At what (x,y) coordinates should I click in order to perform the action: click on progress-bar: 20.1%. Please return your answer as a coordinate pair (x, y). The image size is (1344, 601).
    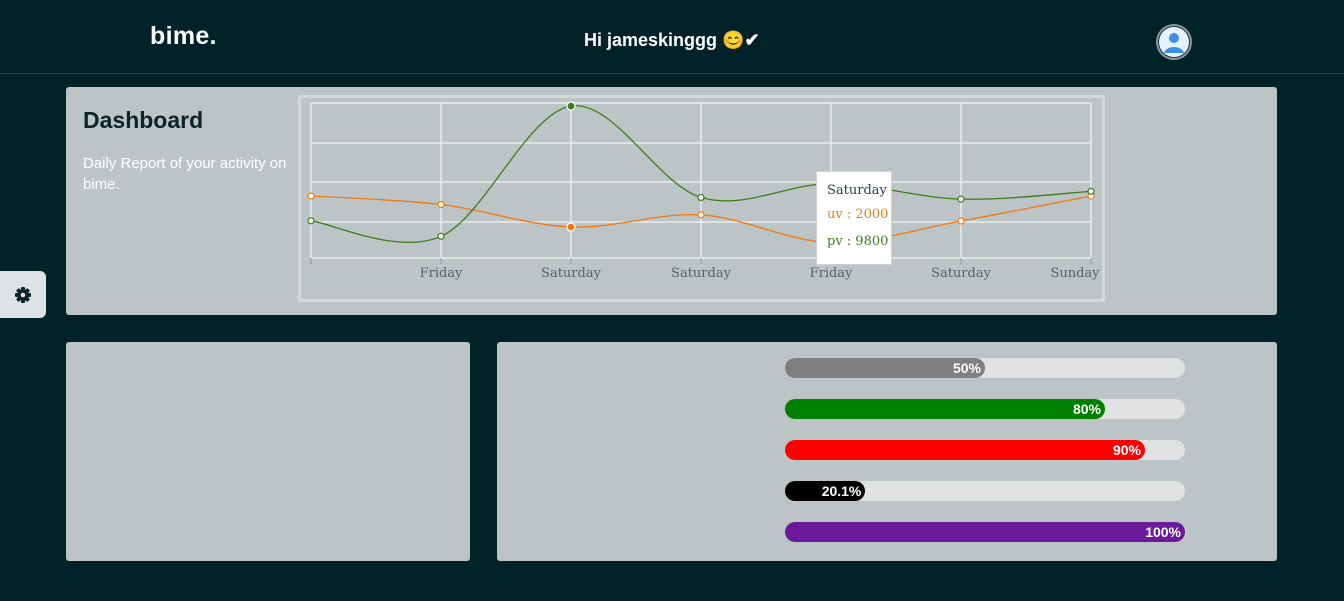
    Looking at the image, I should click on (985, 491).